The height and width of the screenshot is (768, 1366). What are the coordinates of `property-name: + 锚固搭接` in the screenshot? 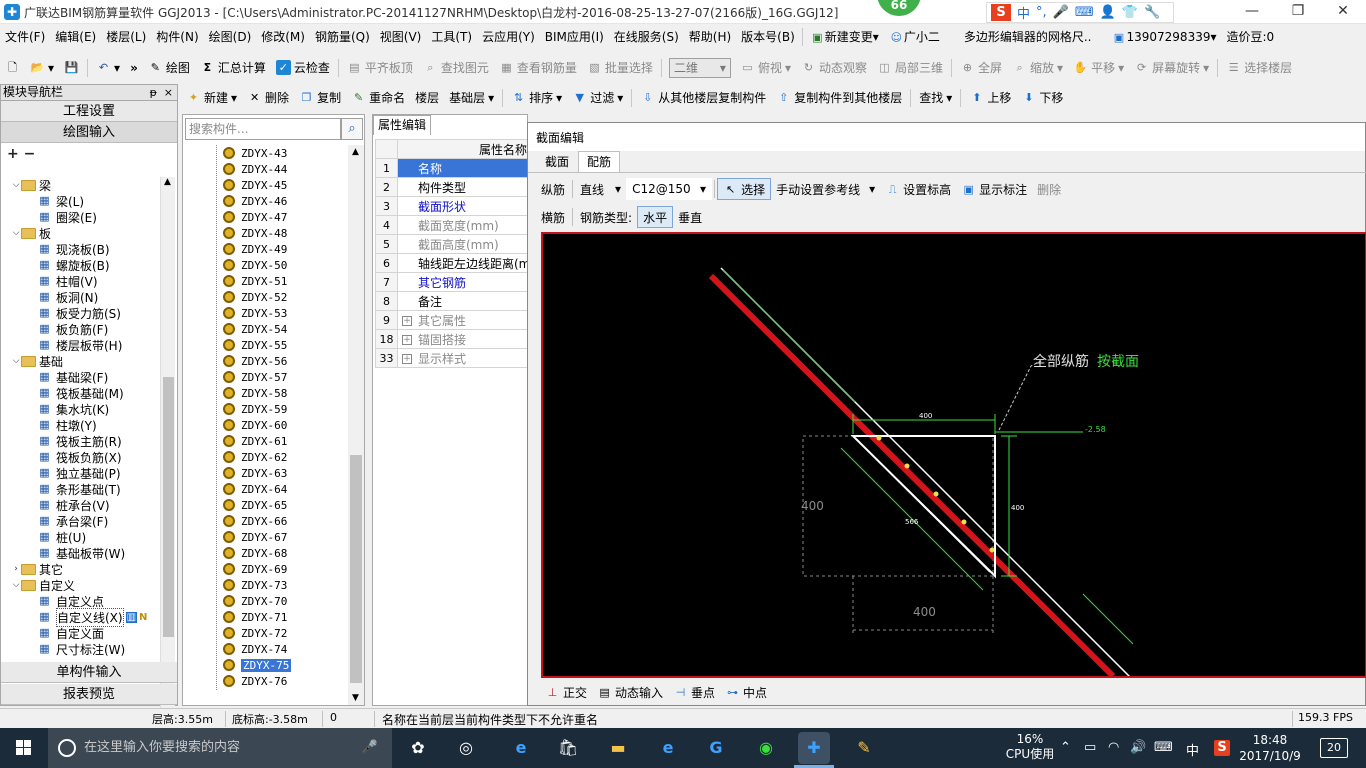 It's located at (463, 339).